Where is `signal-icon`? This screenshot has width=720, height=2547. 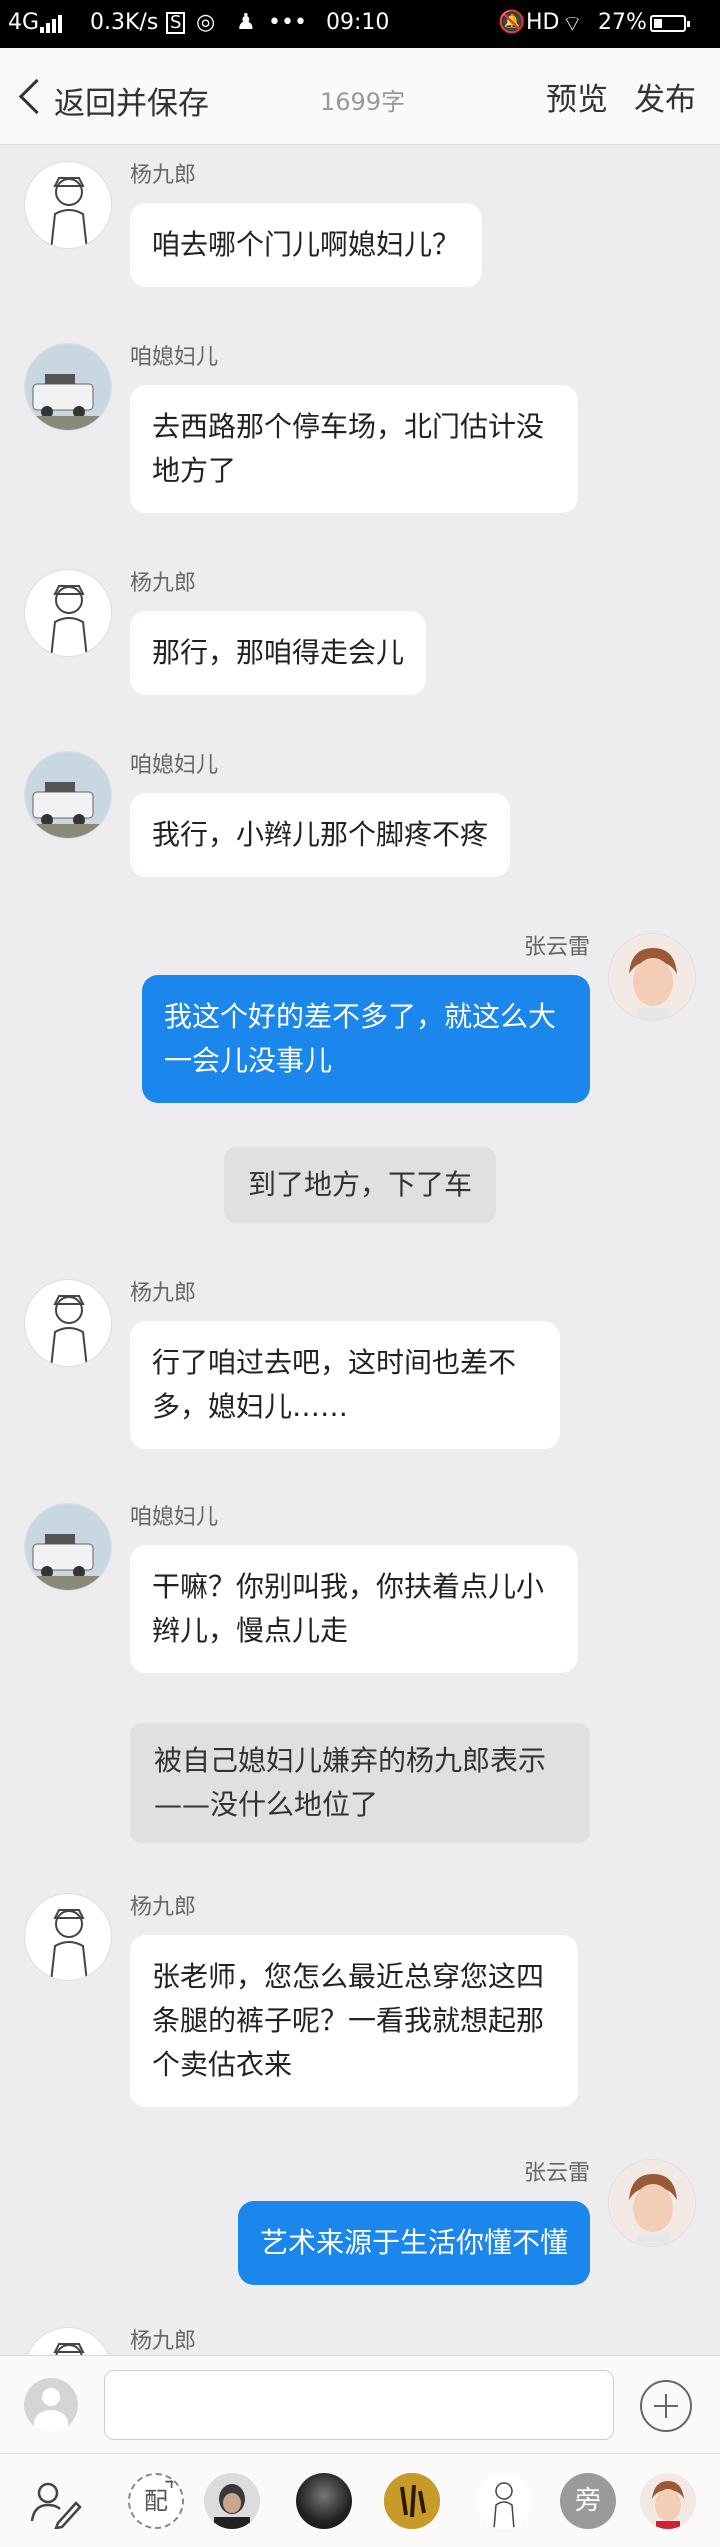
signal-icon is located at coordinates (51, 24).